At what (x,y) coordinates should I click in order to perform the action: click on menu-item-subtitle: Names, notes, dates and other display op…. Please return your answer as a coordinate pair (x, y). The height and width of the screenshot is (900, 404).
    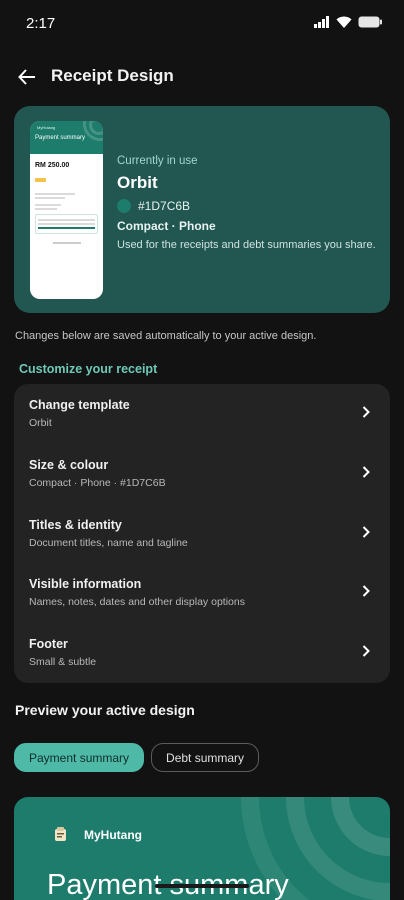
    Looking at the image, I should click on (137, 602).